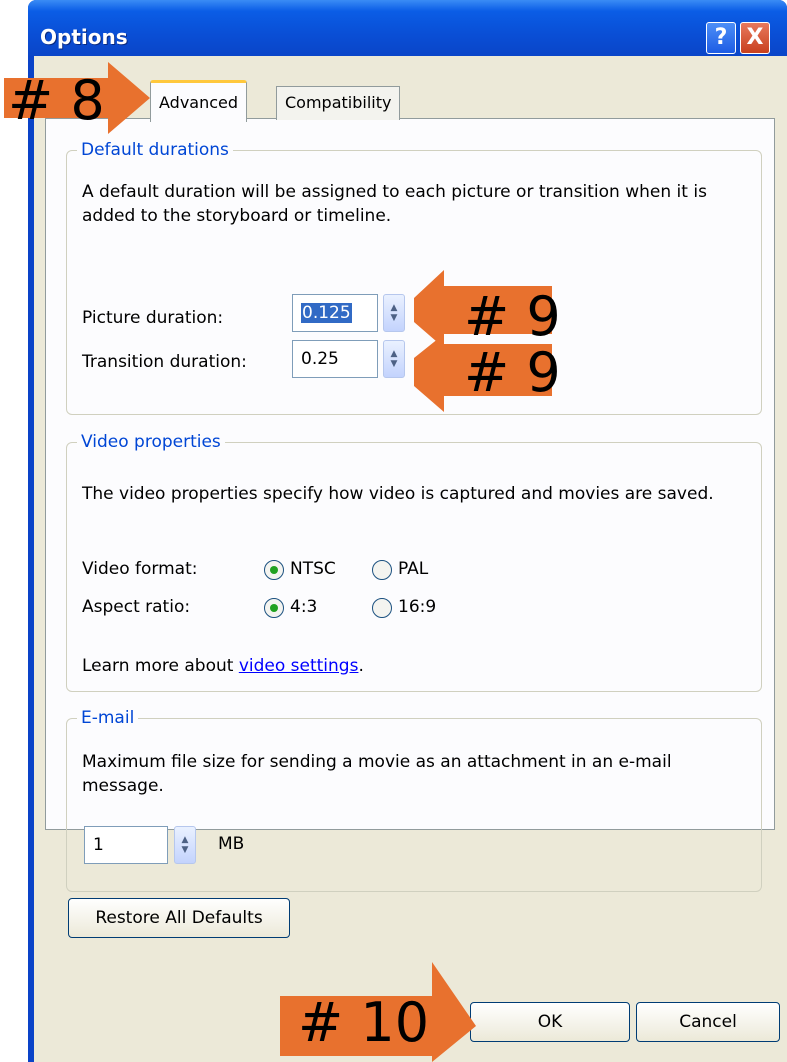 Image resolution: width=787 pixels, height=1062 pixels. I want to click on aspect-16-9-label: 16:9, so click(417, 607).